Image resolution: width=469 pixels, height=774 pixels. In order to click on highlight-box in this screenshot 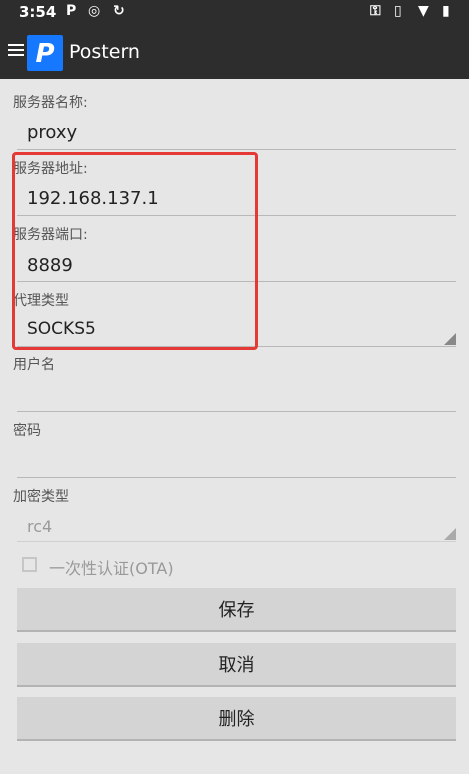, I will do `click(135, 251)`.